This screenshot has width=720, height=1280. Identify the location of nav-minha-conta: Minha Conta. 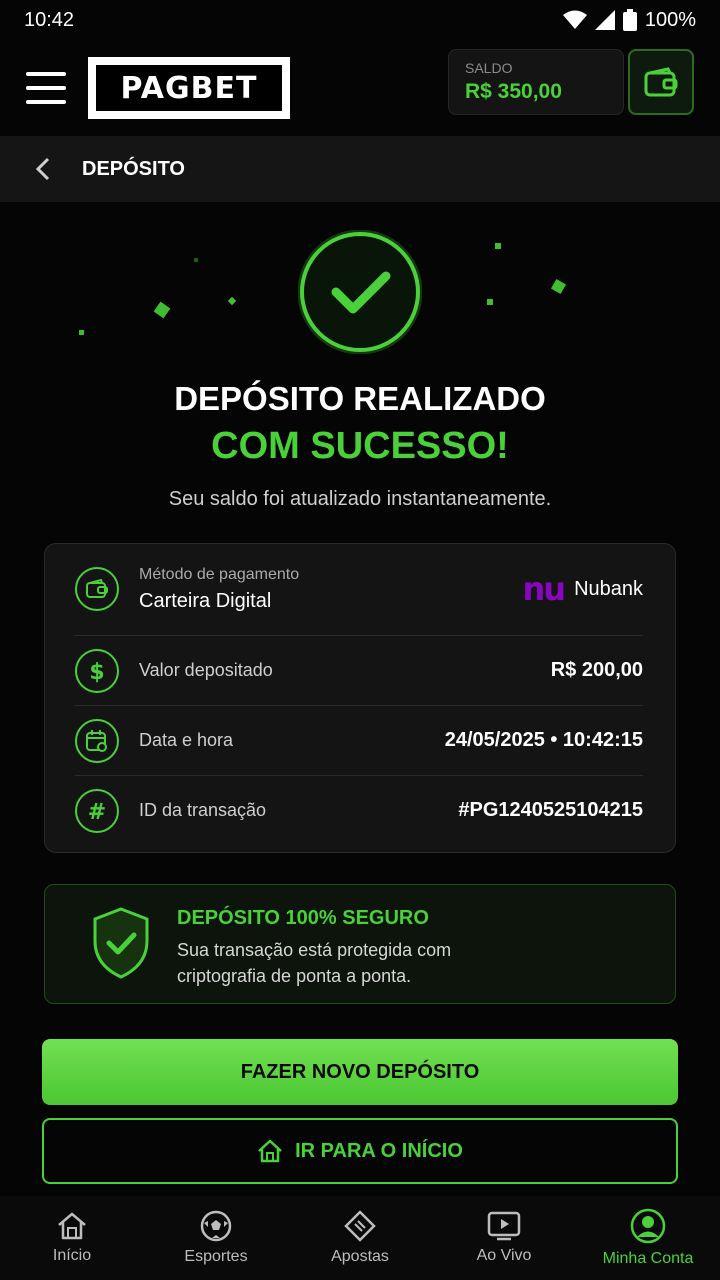
(648, 1238).